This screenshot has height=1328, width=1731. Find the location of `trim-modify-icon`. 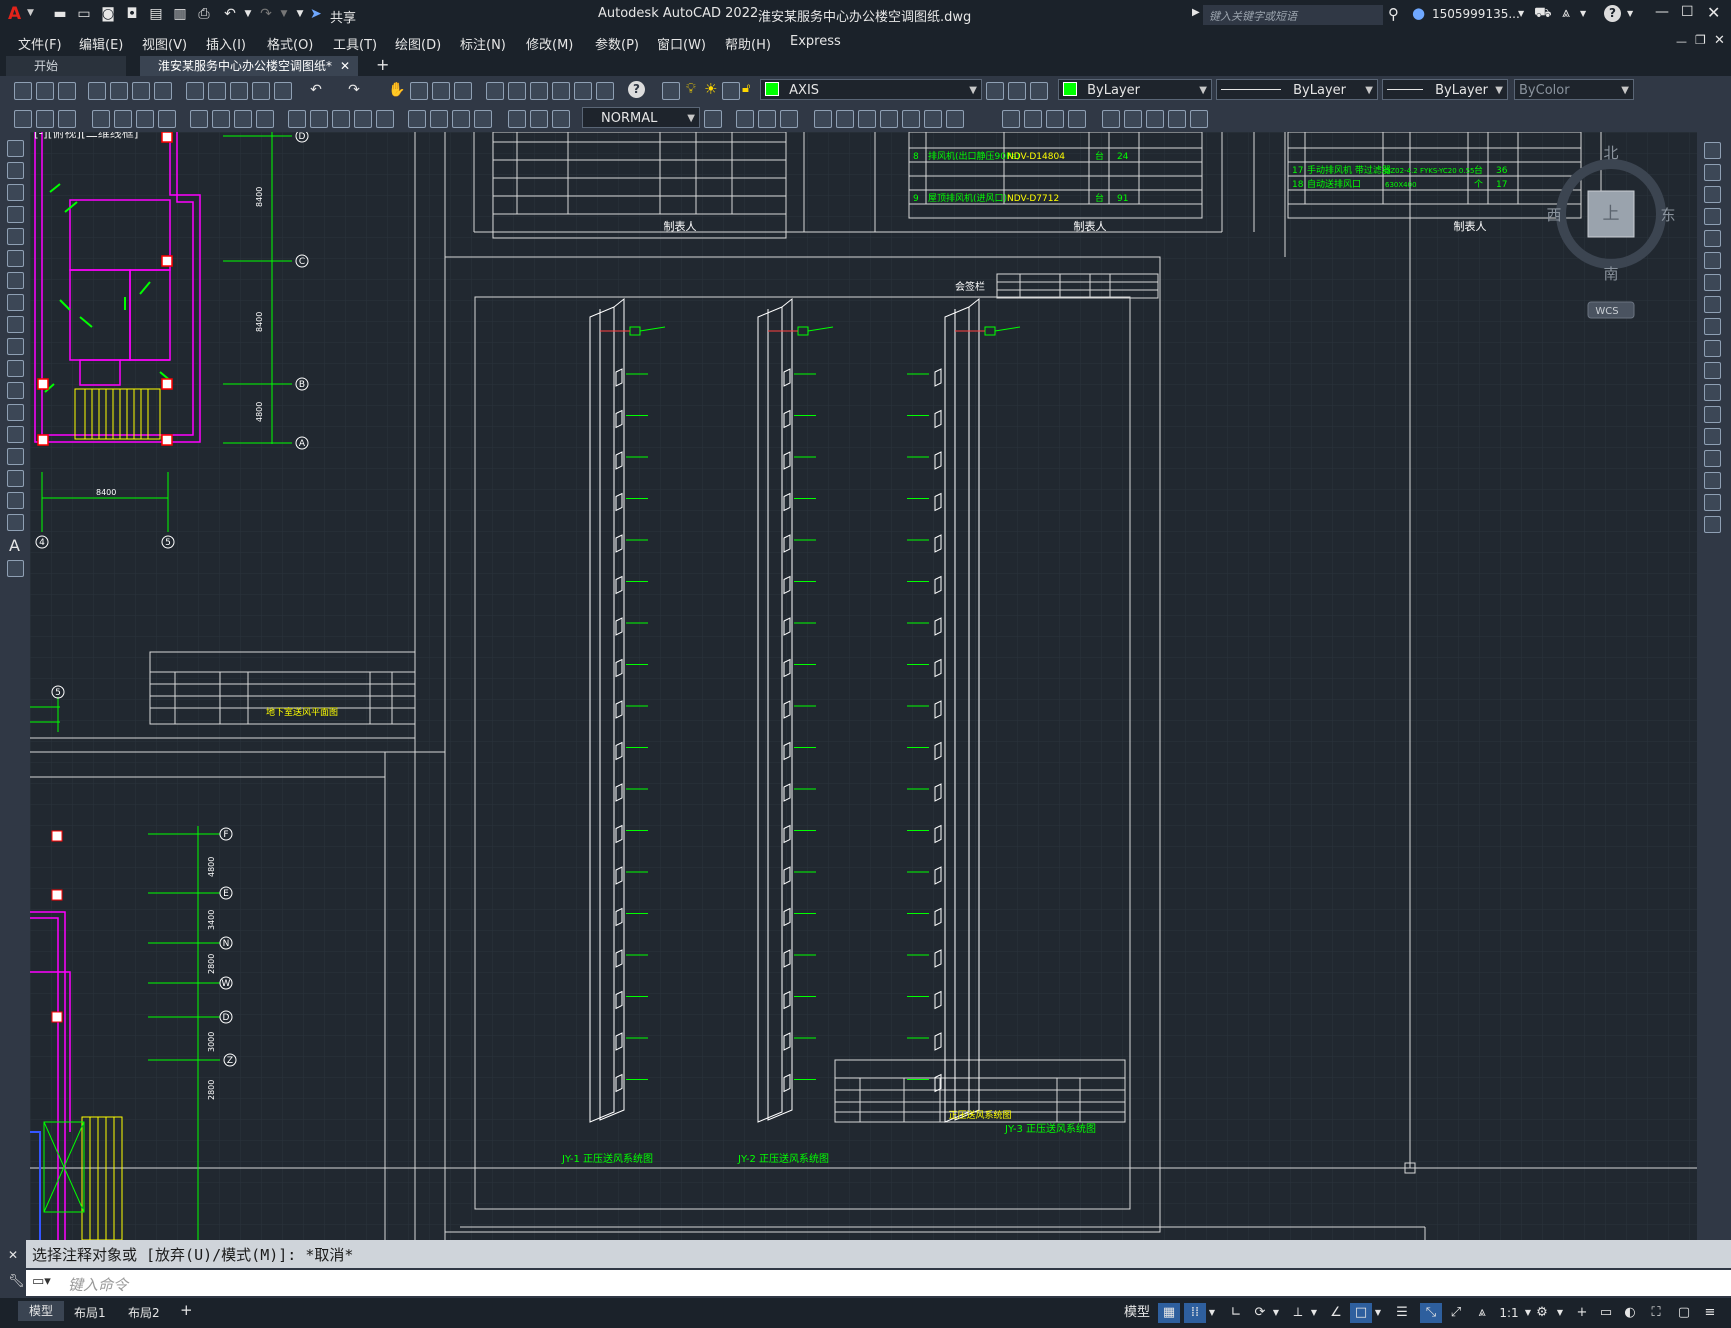

trim-modify-icon is located at coordinates (1712, 348).